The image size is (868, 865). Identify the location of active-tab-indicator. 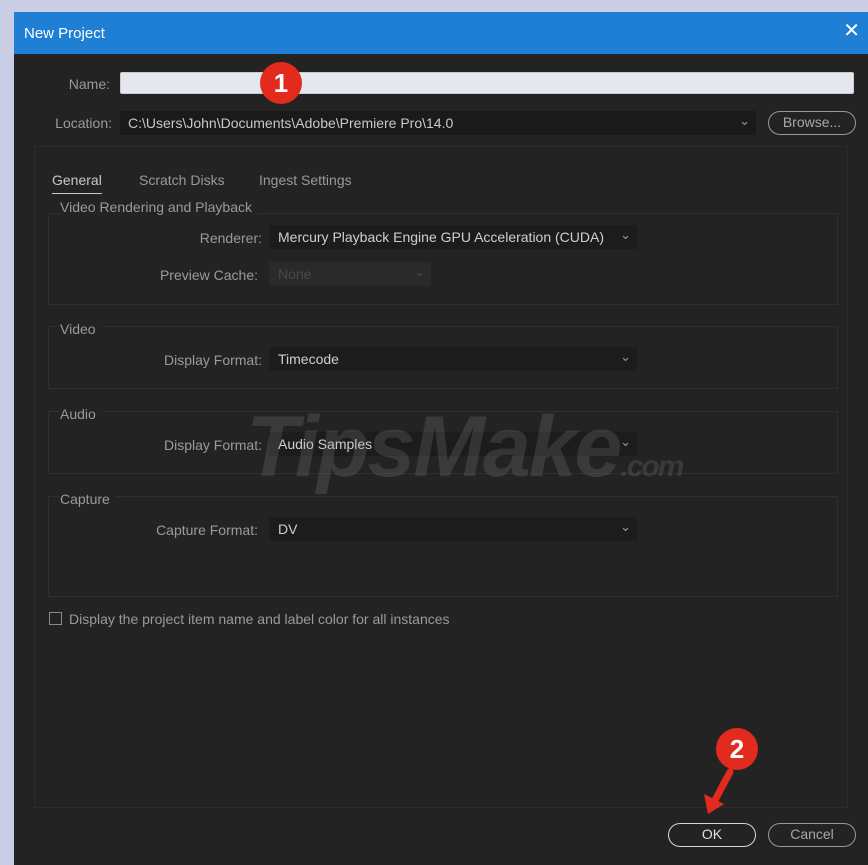
(77, 193).